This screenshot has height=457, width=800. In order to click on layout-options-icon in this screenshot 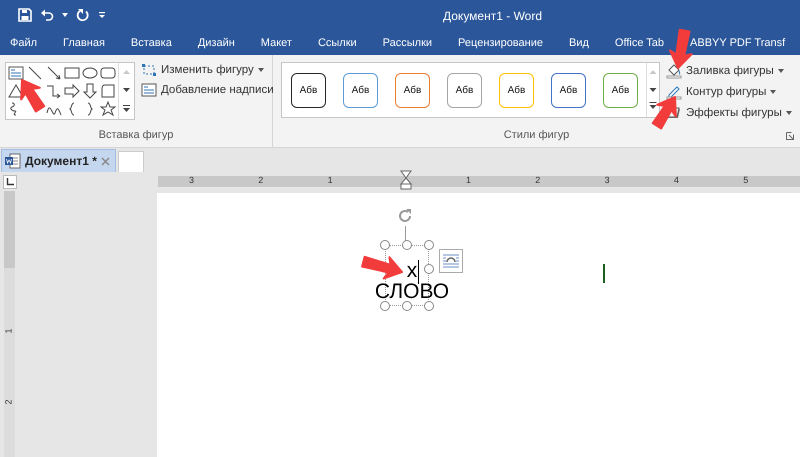, I will do `click(451, 261)`.